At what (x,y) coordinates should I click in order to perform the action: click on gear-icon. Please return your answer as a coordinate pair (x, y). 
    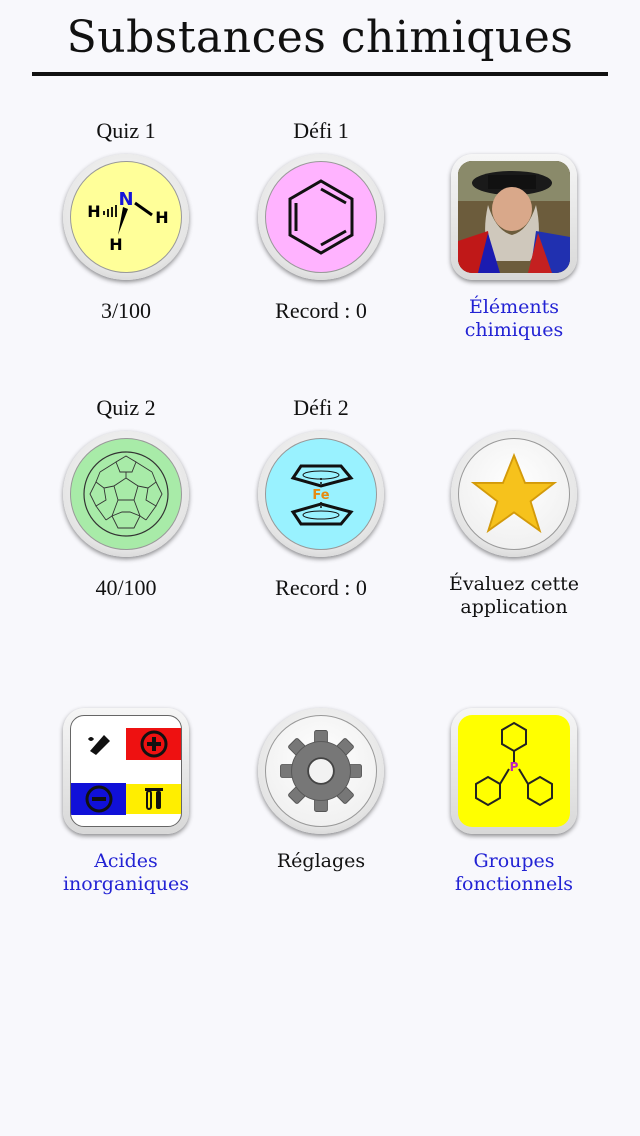
    Looking at the image, I should click on (321, 771).